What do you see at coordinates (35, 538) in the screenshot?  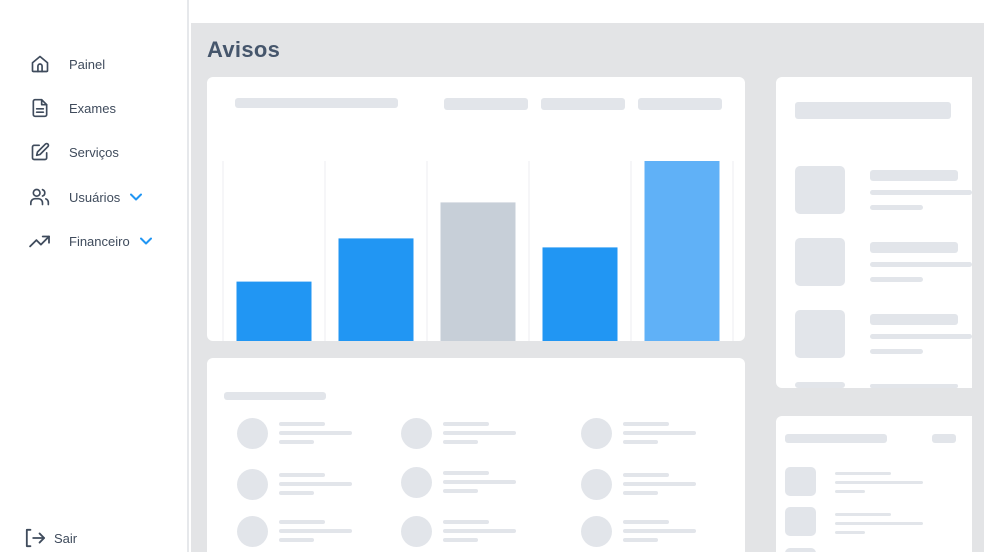 I see `logout-icon` at bounding box center [35, 538].